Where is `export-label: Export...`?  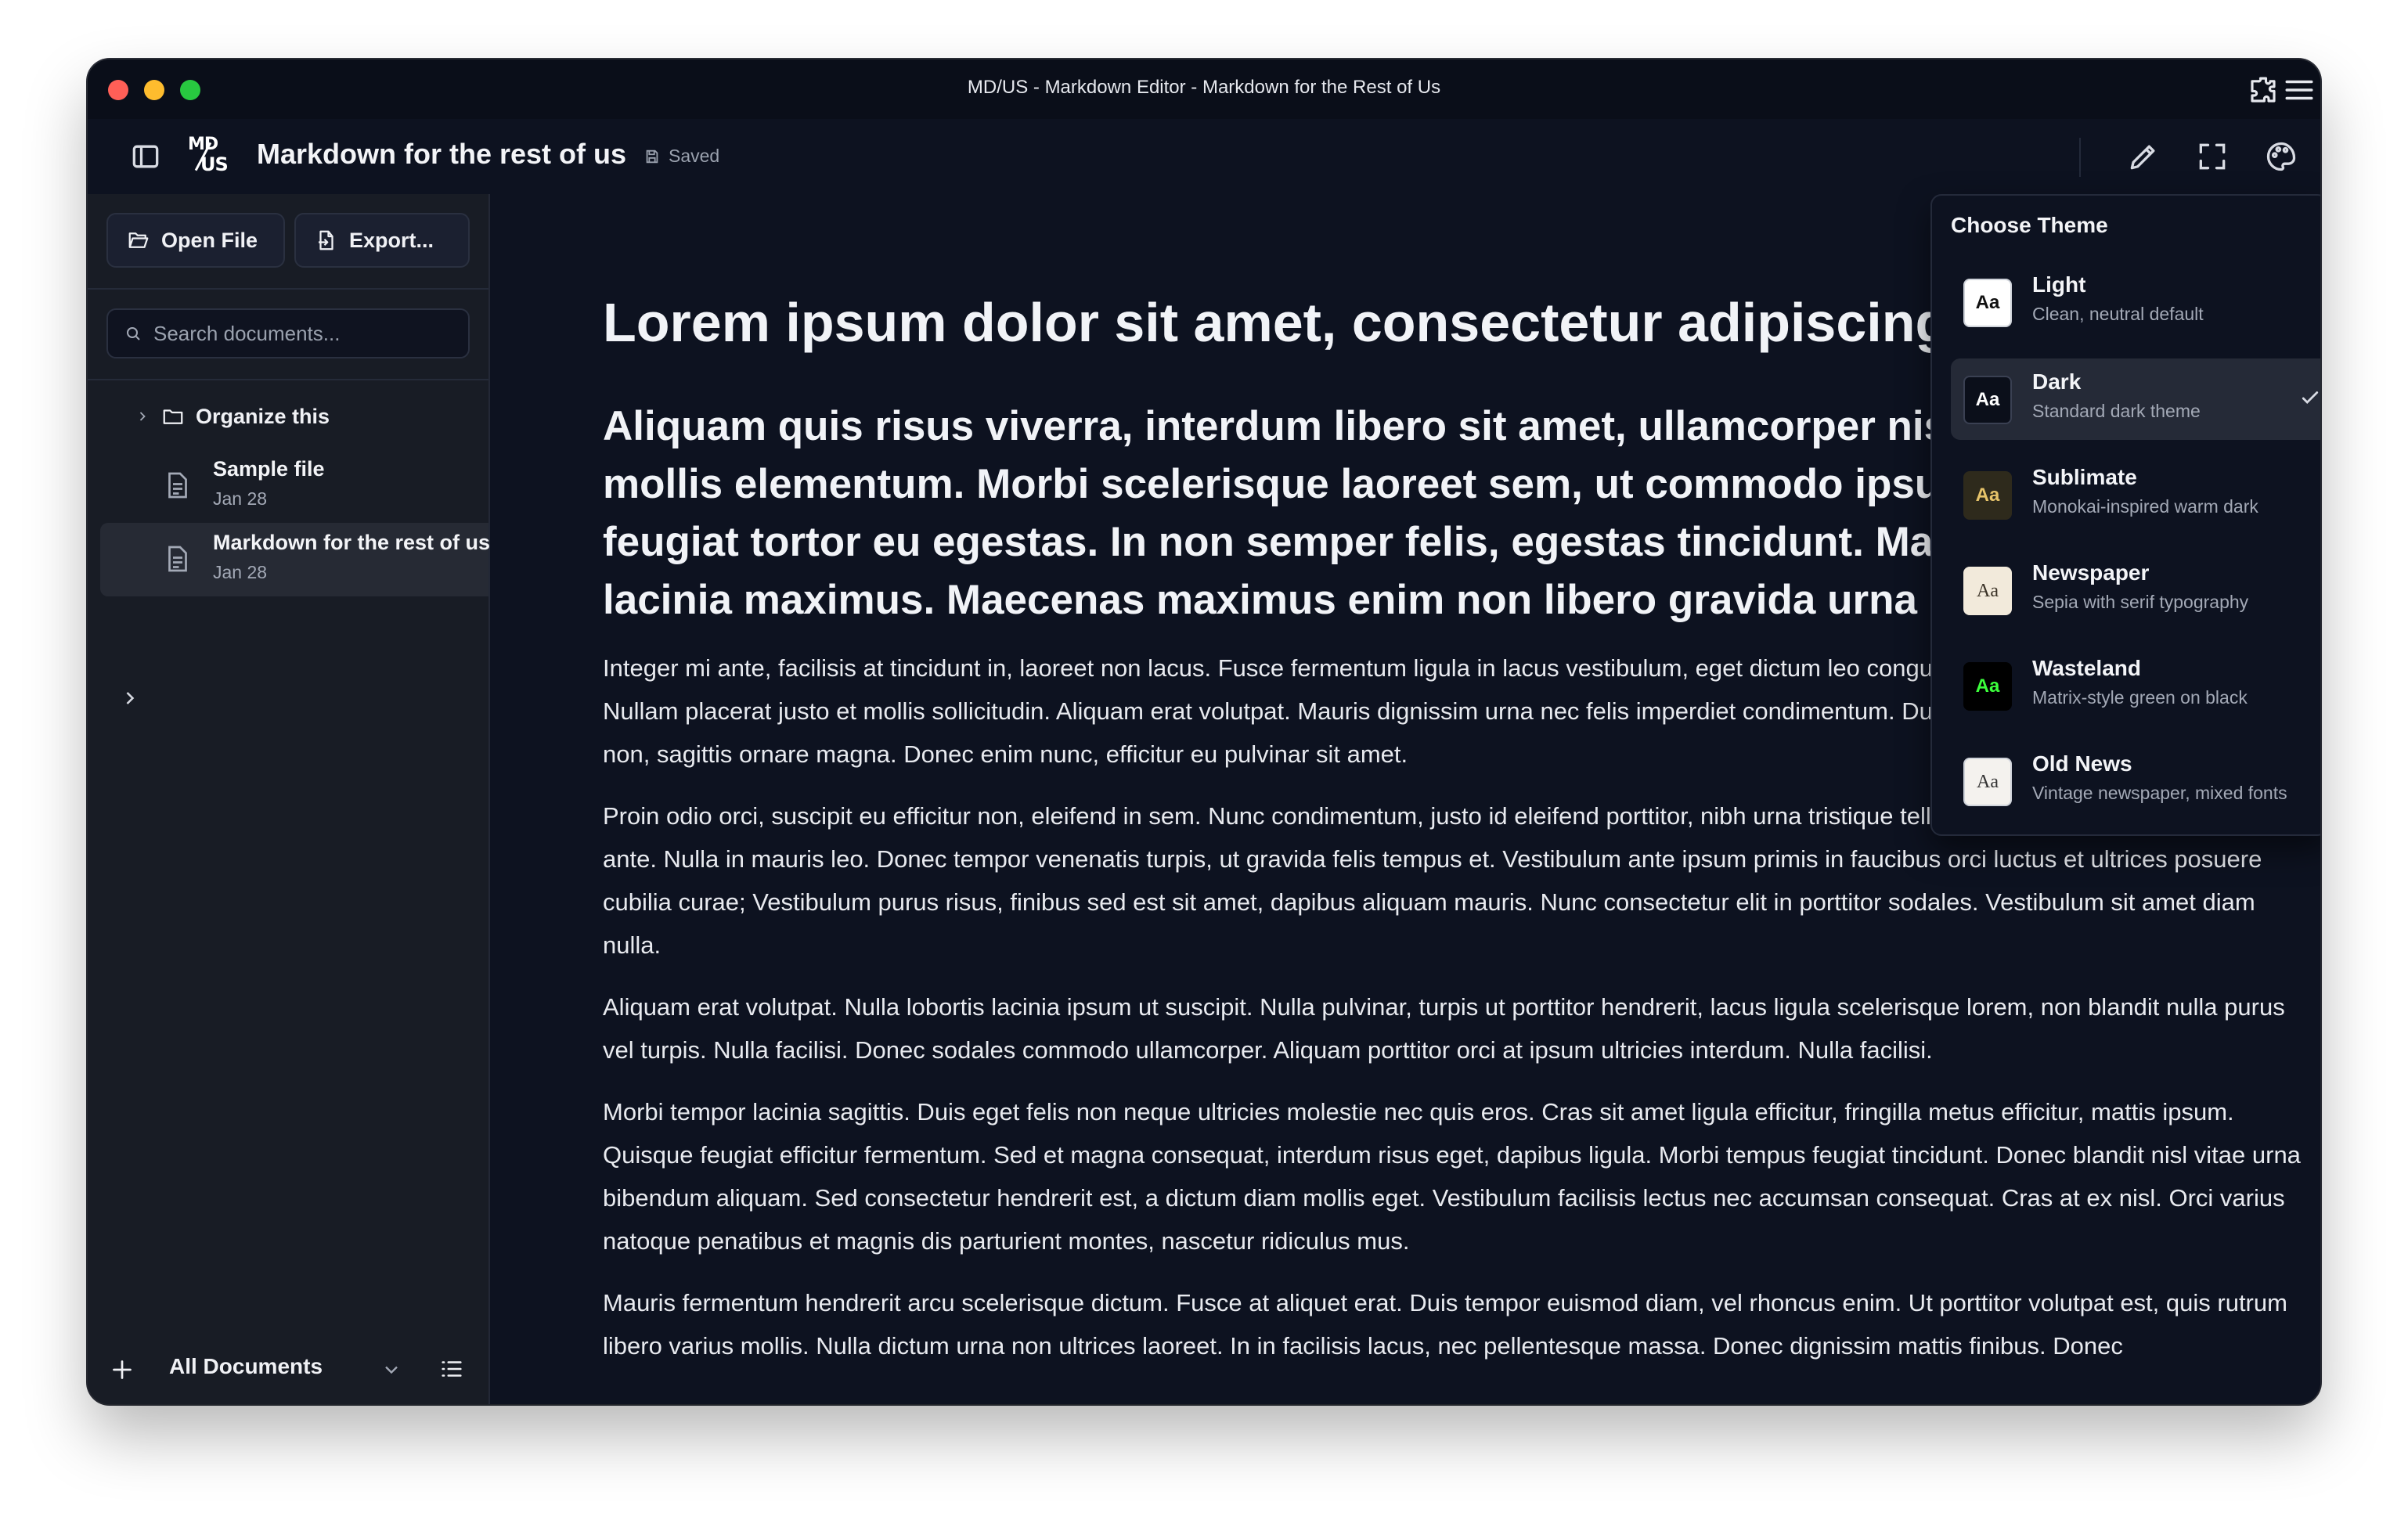 export-label: Export... is located at coordinates (391, 240).